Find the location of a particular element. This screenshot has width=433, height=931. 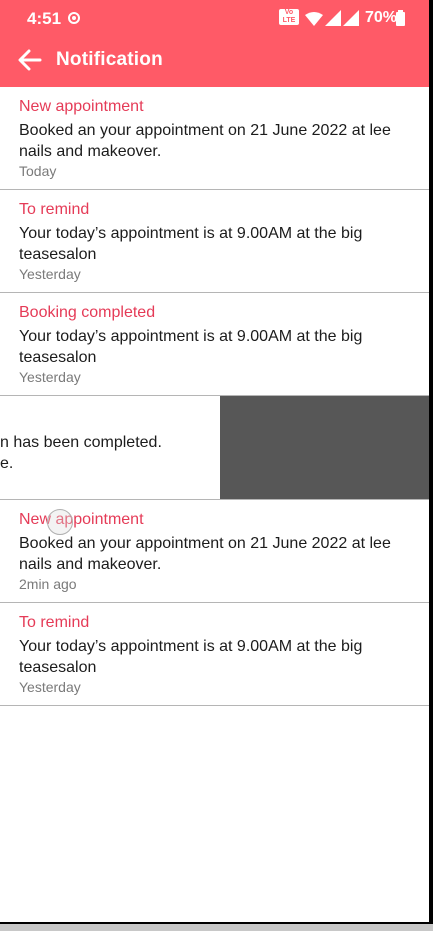

volte-icon: Vo LTE is located at coordinates (289, 17).